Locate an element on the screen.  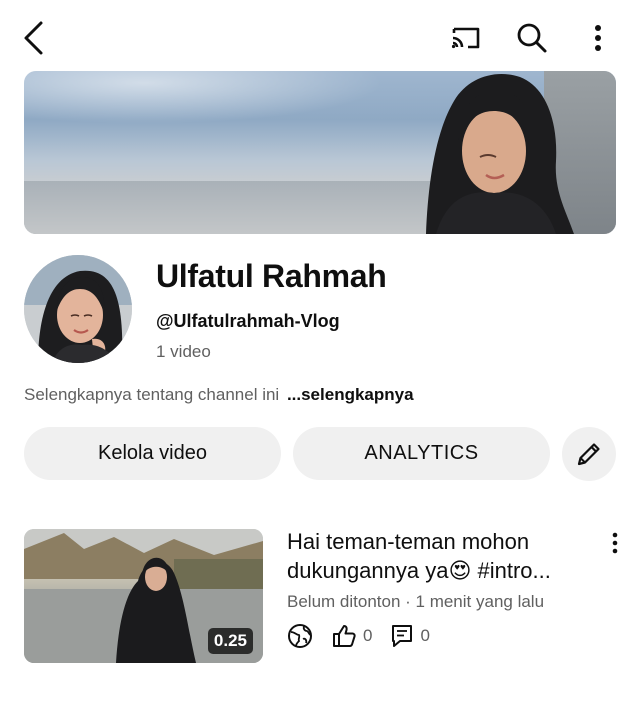
video-meta: Belum ditonton · 1 menit yang lalu is located at coordinates (416, 601).